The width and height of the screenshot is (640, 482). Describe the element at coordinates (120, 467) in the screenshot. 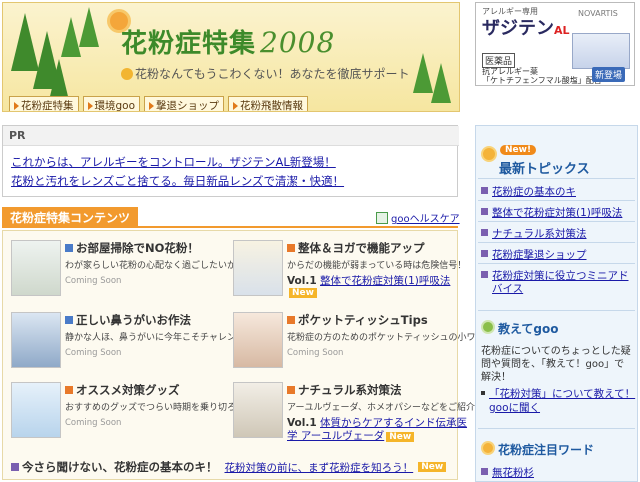

I see `basics-title: 今さら聞けない、花粉症の基本のキ！` at that location.